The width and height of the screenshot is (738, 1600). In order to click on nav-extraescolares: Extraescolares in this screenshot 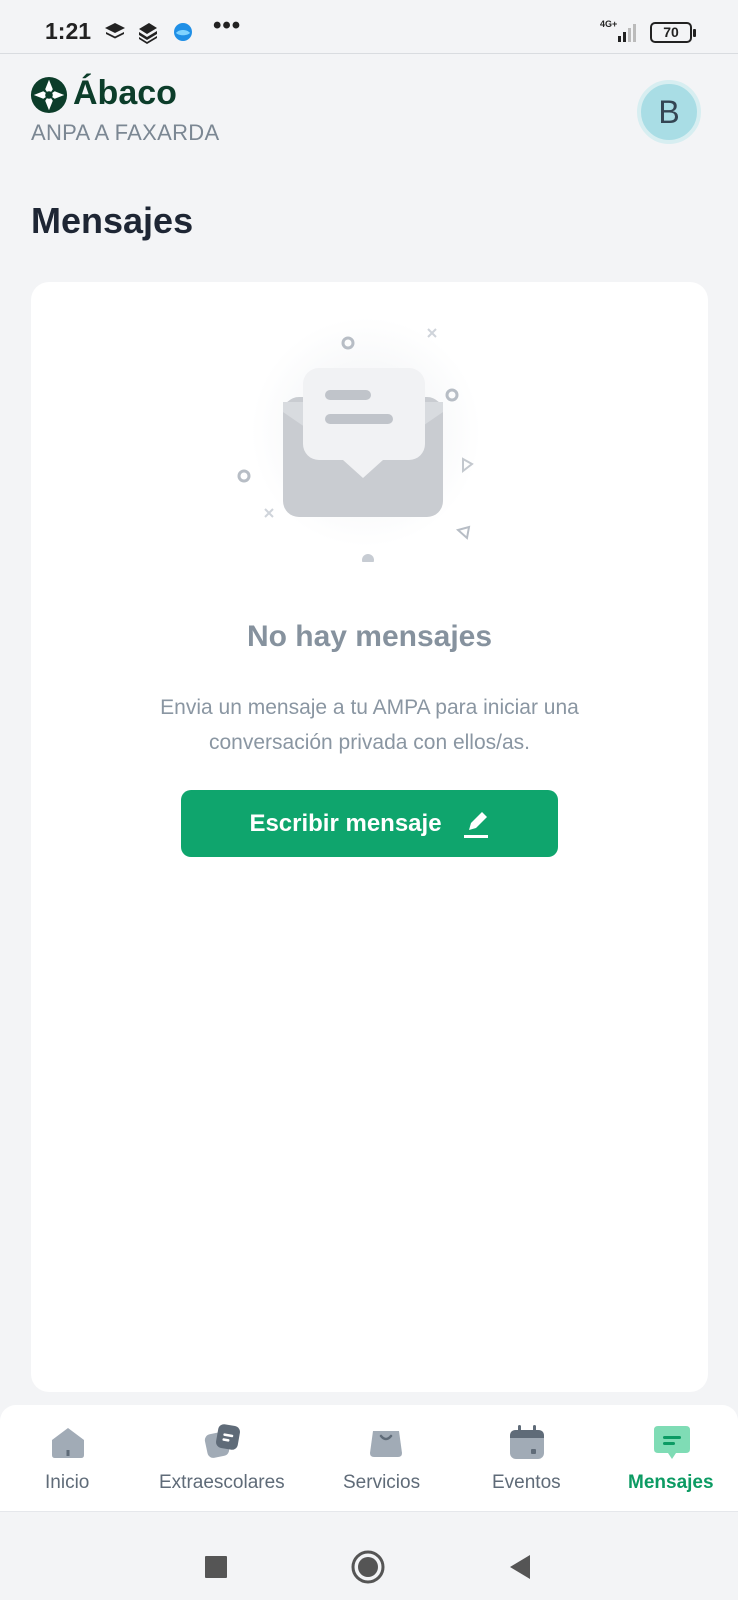, I will do `click(225, 1458)`.